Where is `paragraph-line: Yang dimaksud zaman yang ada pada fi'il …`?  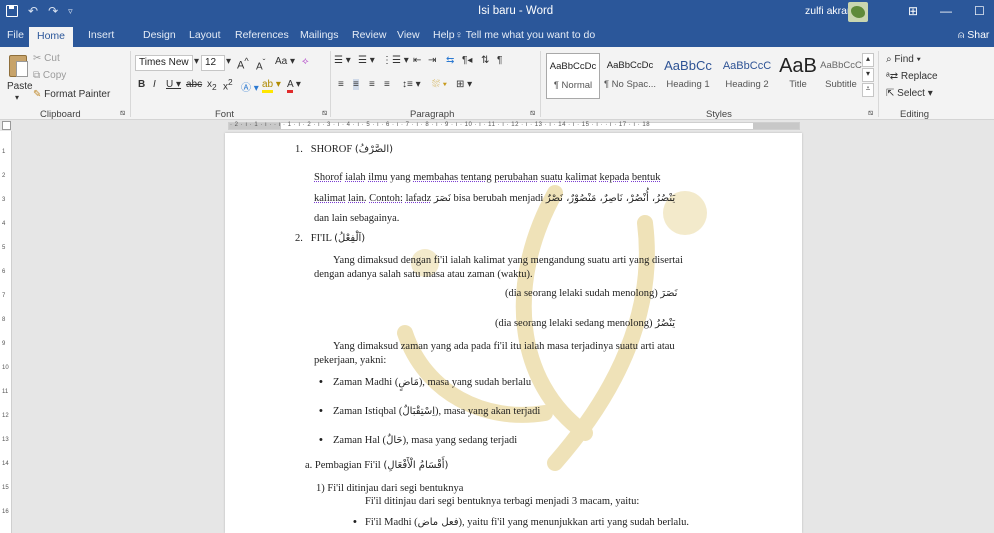
paragraph-line: Yang dimaksud zaman yang ada pada fi'il … is located at coordinates (504, 346).